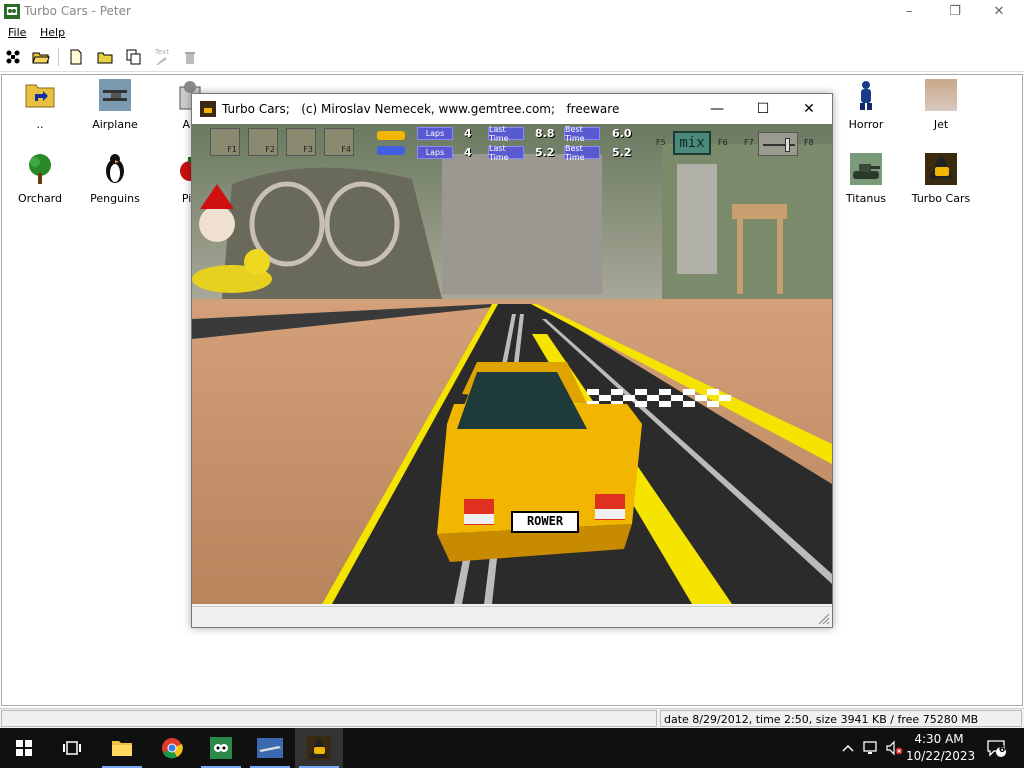 This screenshot has height=768, width=1024. Describe the element at coordinates (40, 96) in the screenshot. I see `folder-up-icon` at that location.